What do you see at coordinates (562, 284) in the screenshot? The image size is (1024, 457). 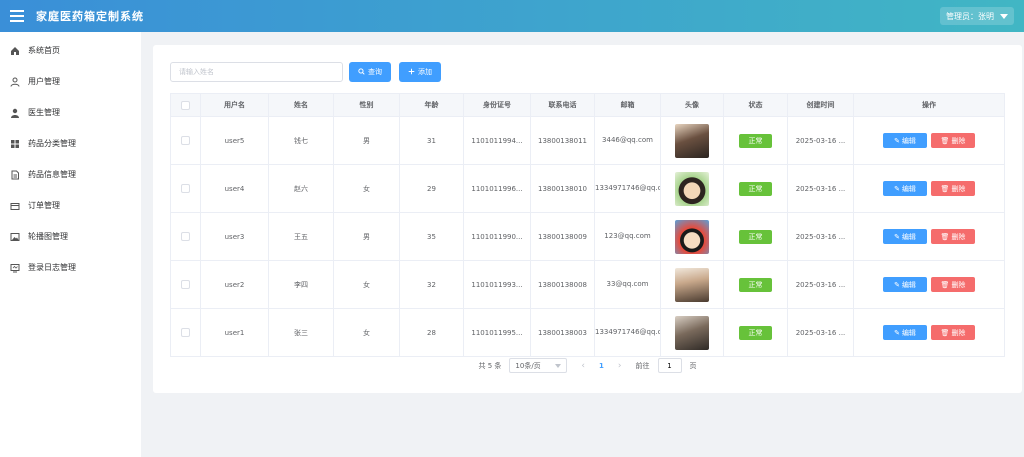 I see `phone-cell: 13800138008` at bounding box center [562, 284].